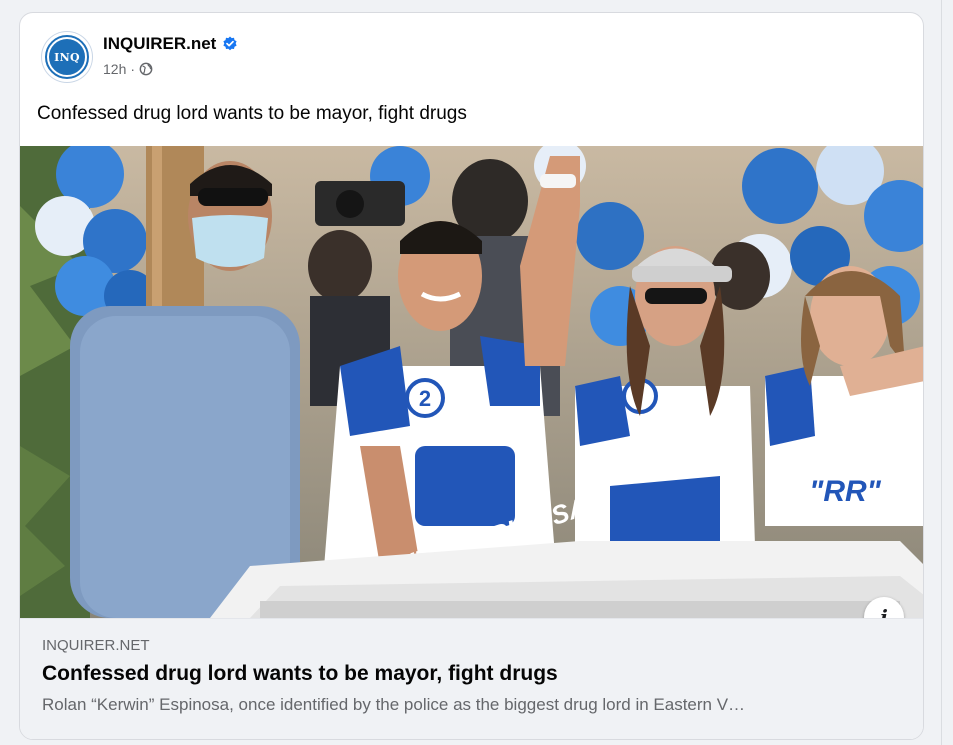  I want to click on globe-icon, so click(146, 69).